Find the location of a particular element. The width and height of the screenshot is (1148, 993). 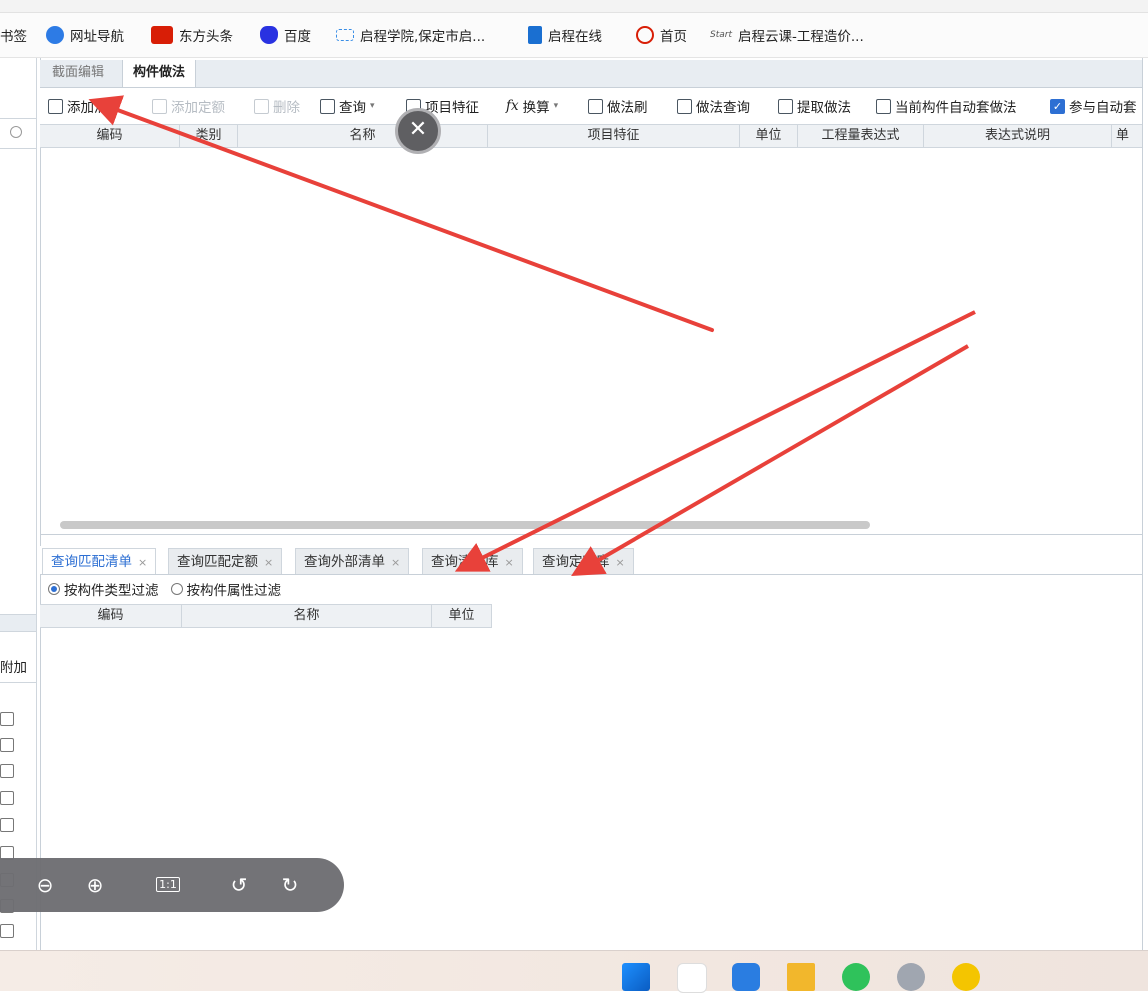

arrow-to-quota-library is located at coordinates (770, 460).